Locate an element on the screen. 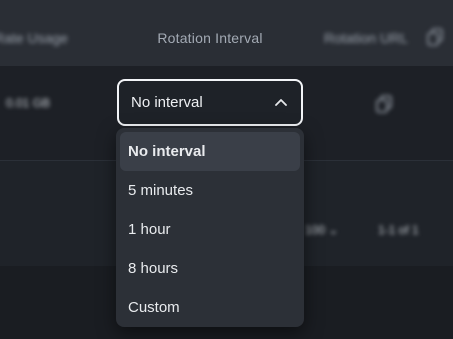 The width and height of the screenshot is (453, 339). option-no-interval: No interval is located at coordinates (210, 151).